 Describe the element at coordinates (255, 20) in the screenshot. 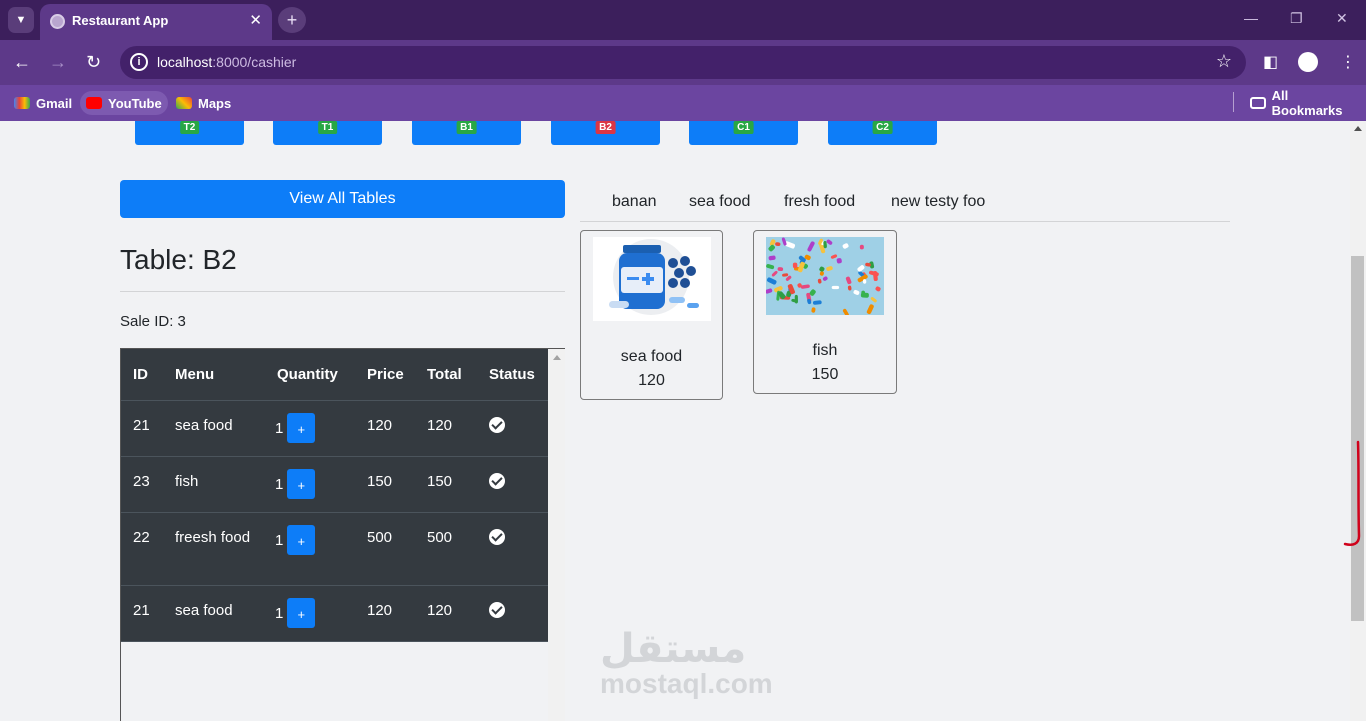

I see `close-tab-icon: ✕` at that location.